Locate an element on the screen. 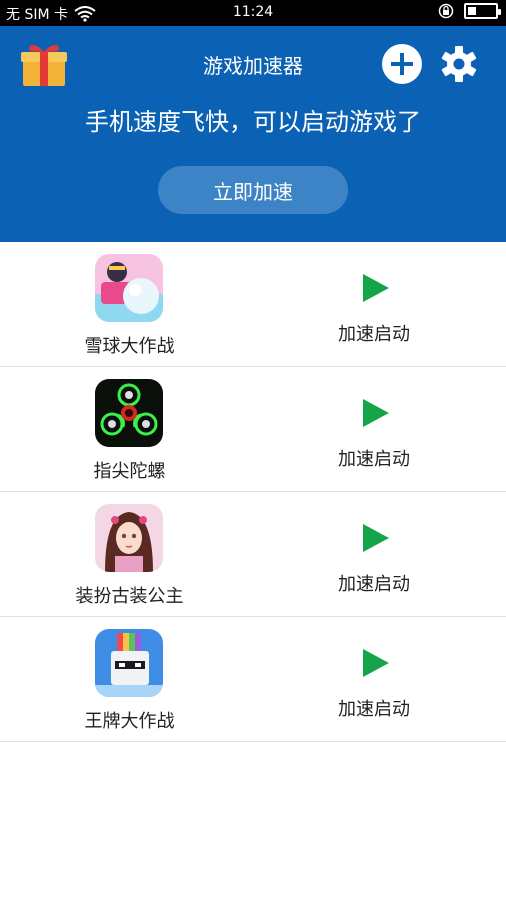  list-item: 指尖陀螺 加速启动 is located at coordinates (253, 429).